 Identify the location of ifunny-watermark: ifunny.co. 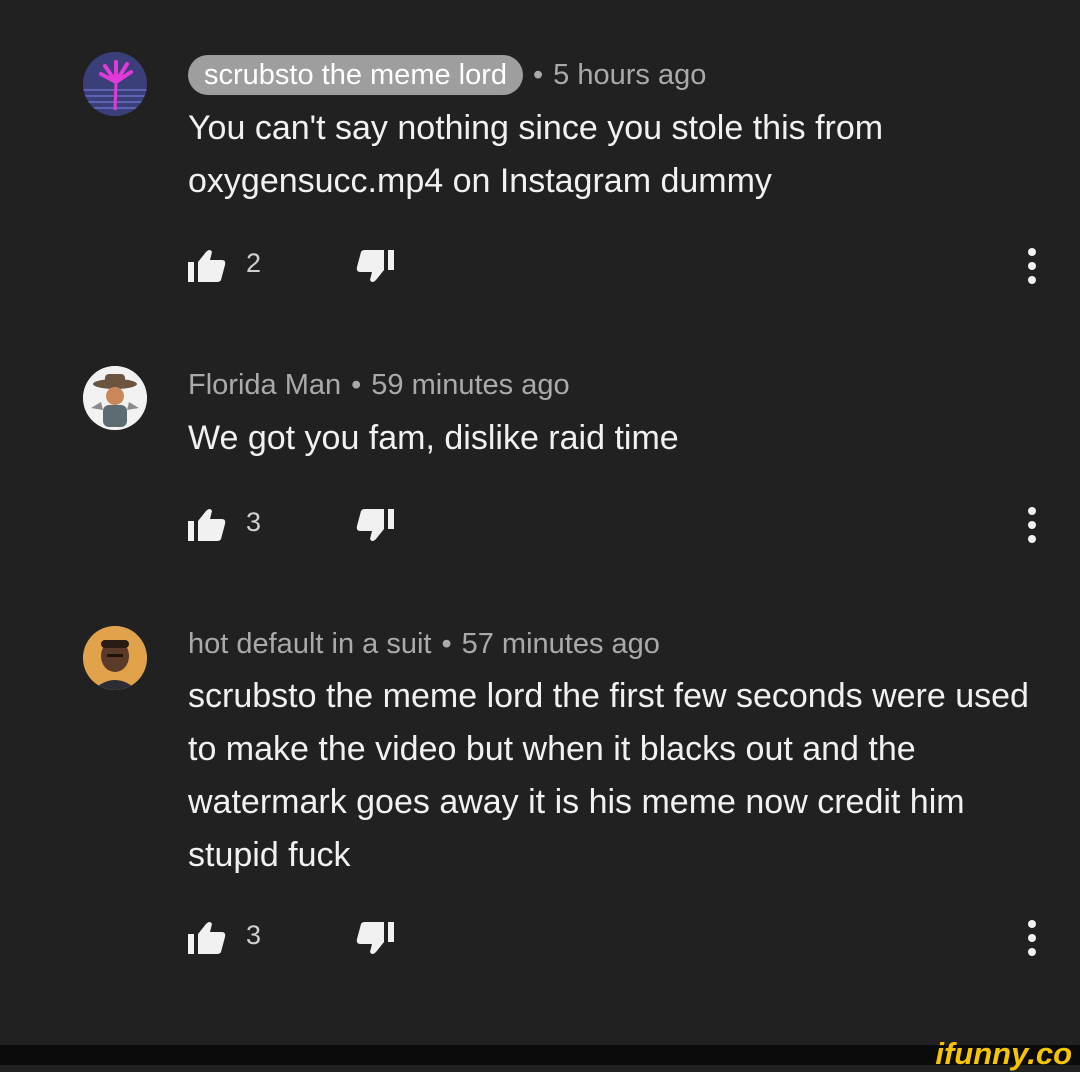
(1003, 1053).